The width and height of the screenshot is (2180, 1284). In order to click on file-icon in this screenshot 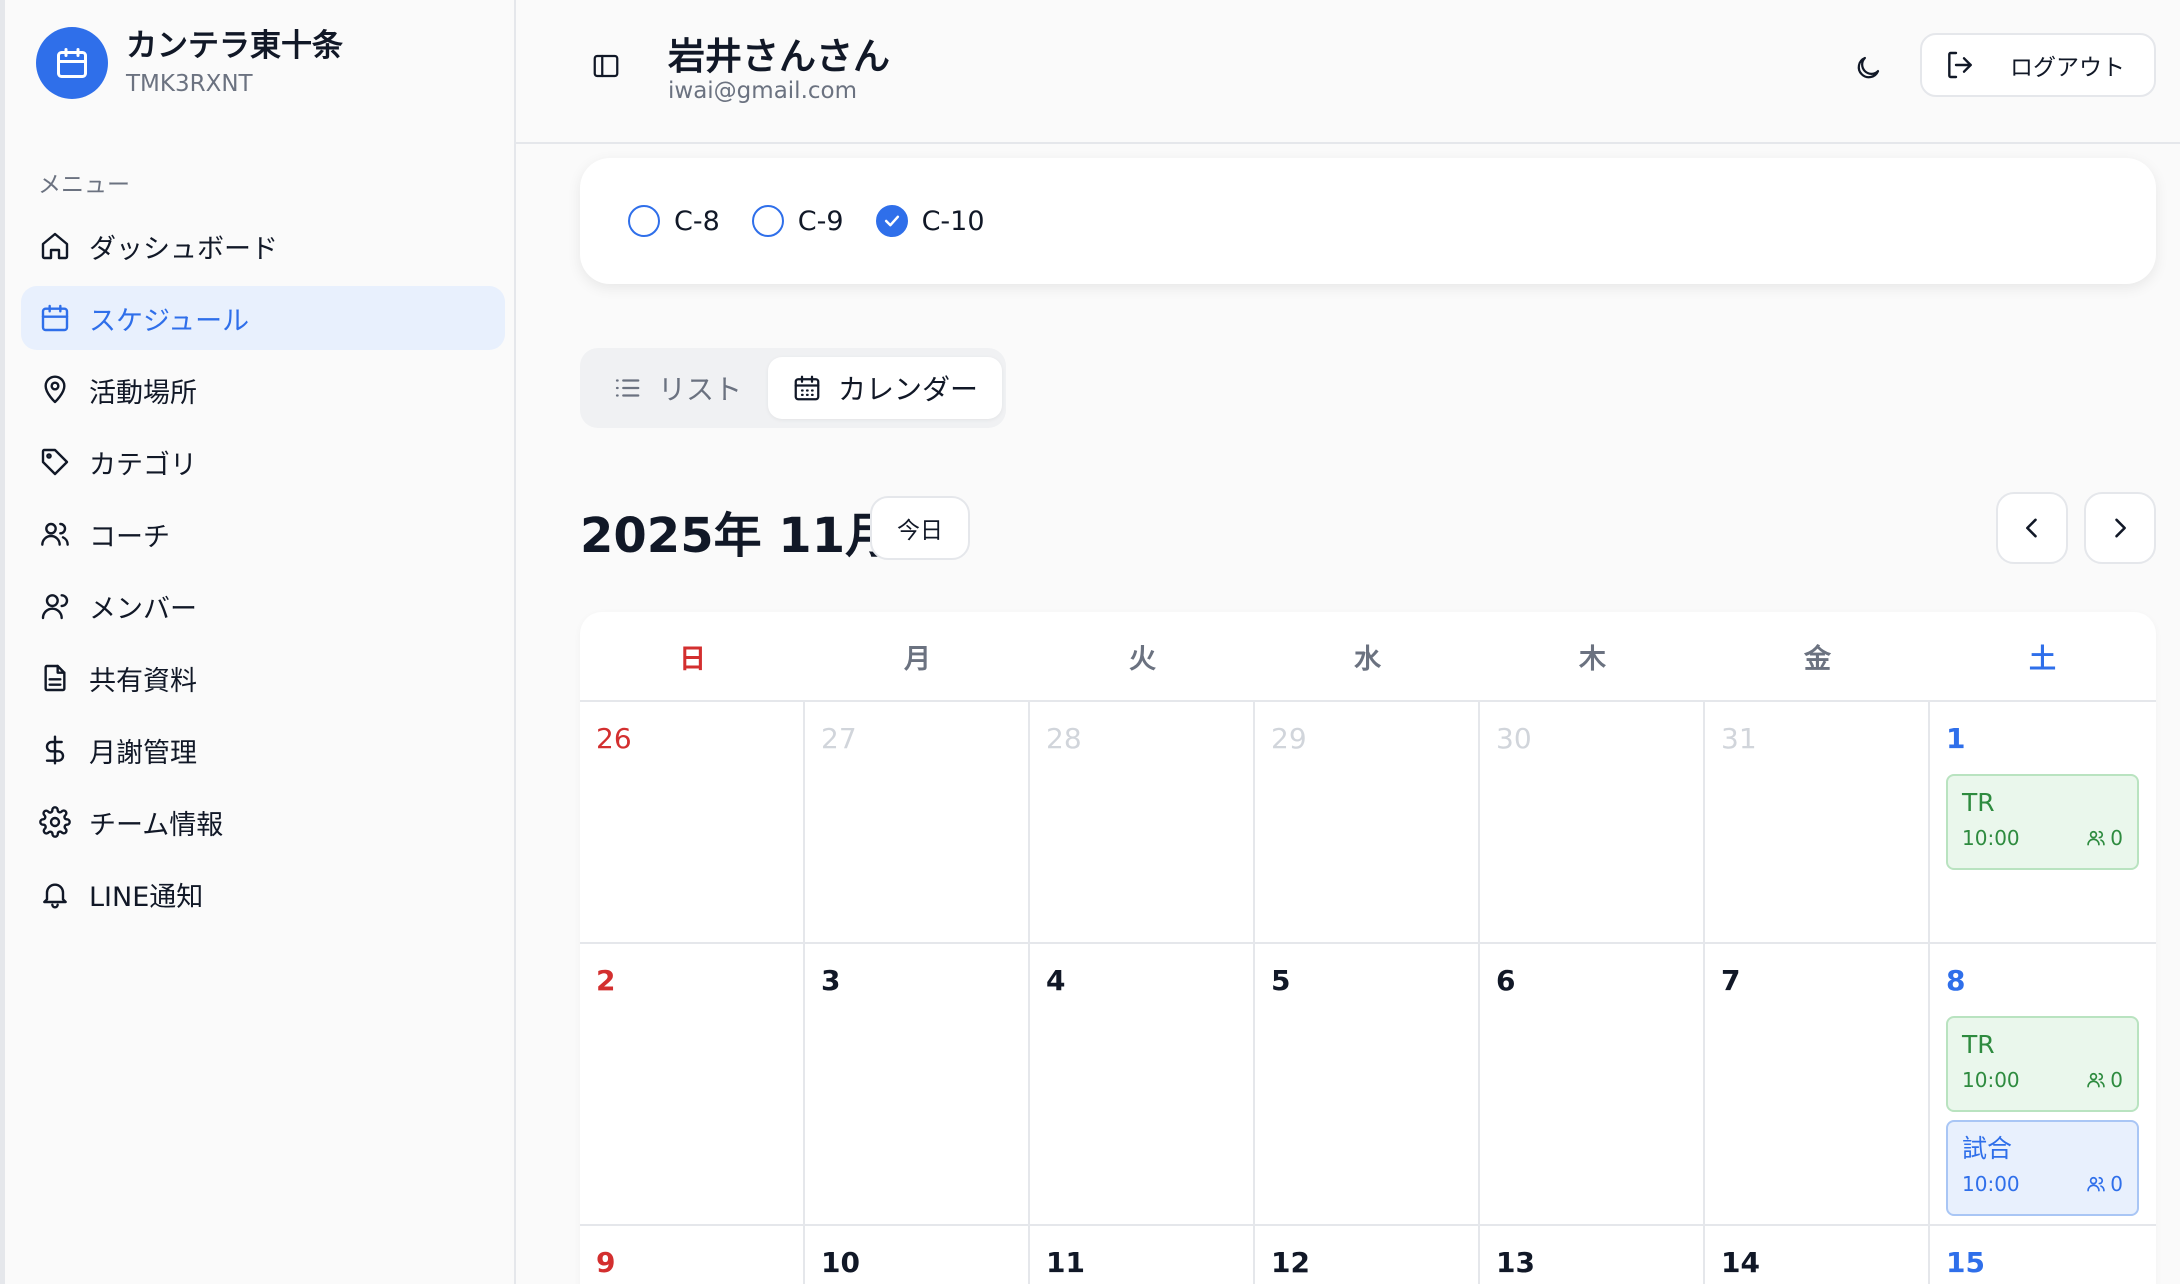, I will do `click(55, 678)`.